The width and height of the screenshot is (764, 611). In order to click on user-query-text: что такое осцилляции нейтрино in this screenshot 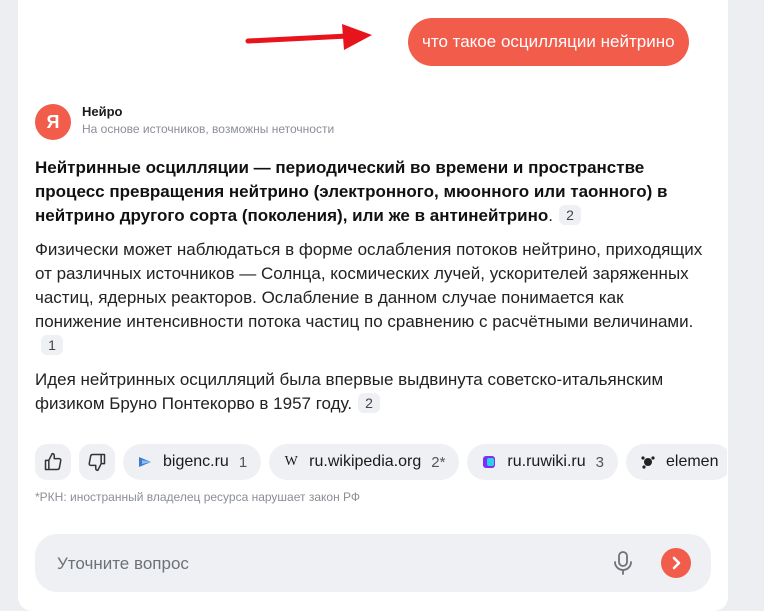, I will do `click(548, 41)`.